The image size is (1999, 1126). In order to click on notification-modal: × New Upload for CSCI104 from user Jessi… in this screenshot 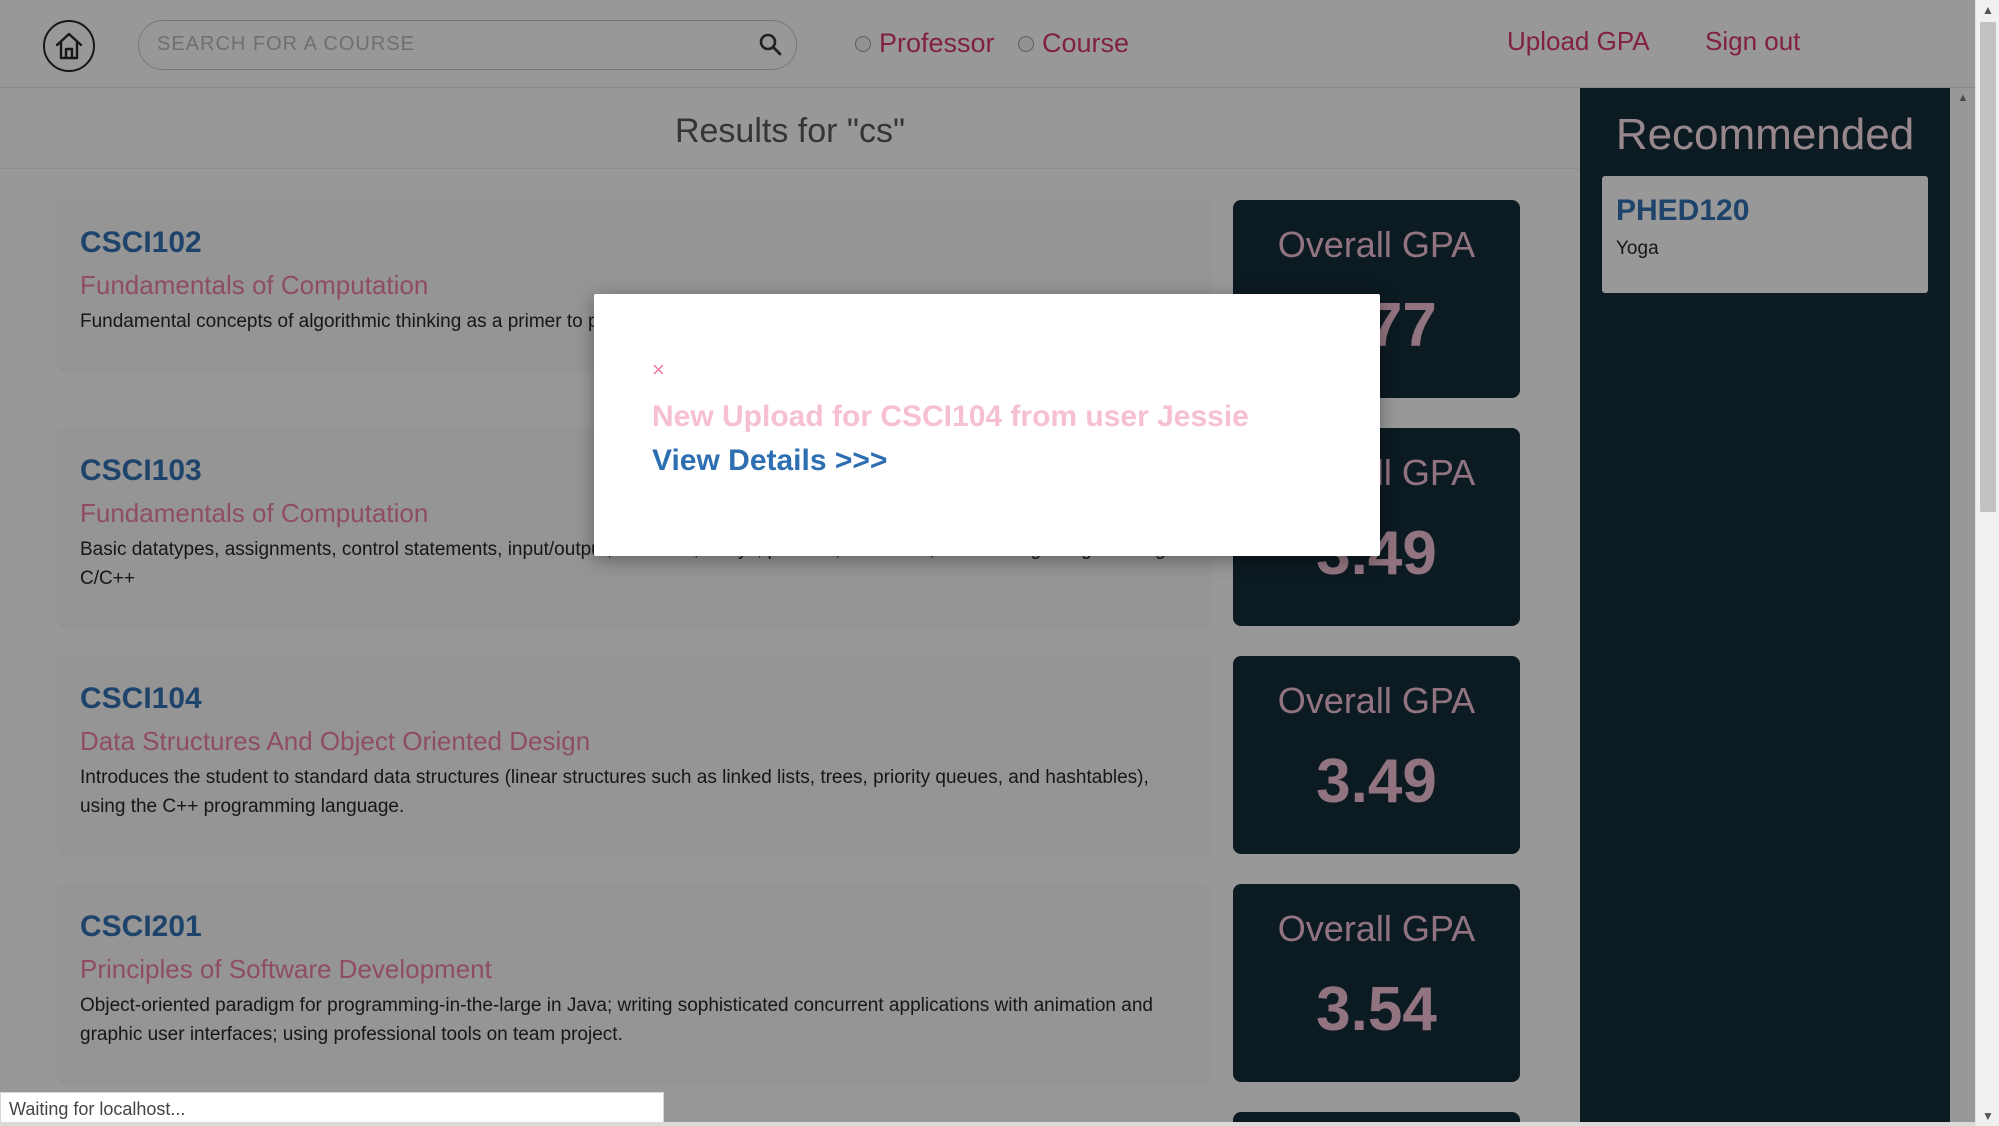, I will do `click(987, 425)`.